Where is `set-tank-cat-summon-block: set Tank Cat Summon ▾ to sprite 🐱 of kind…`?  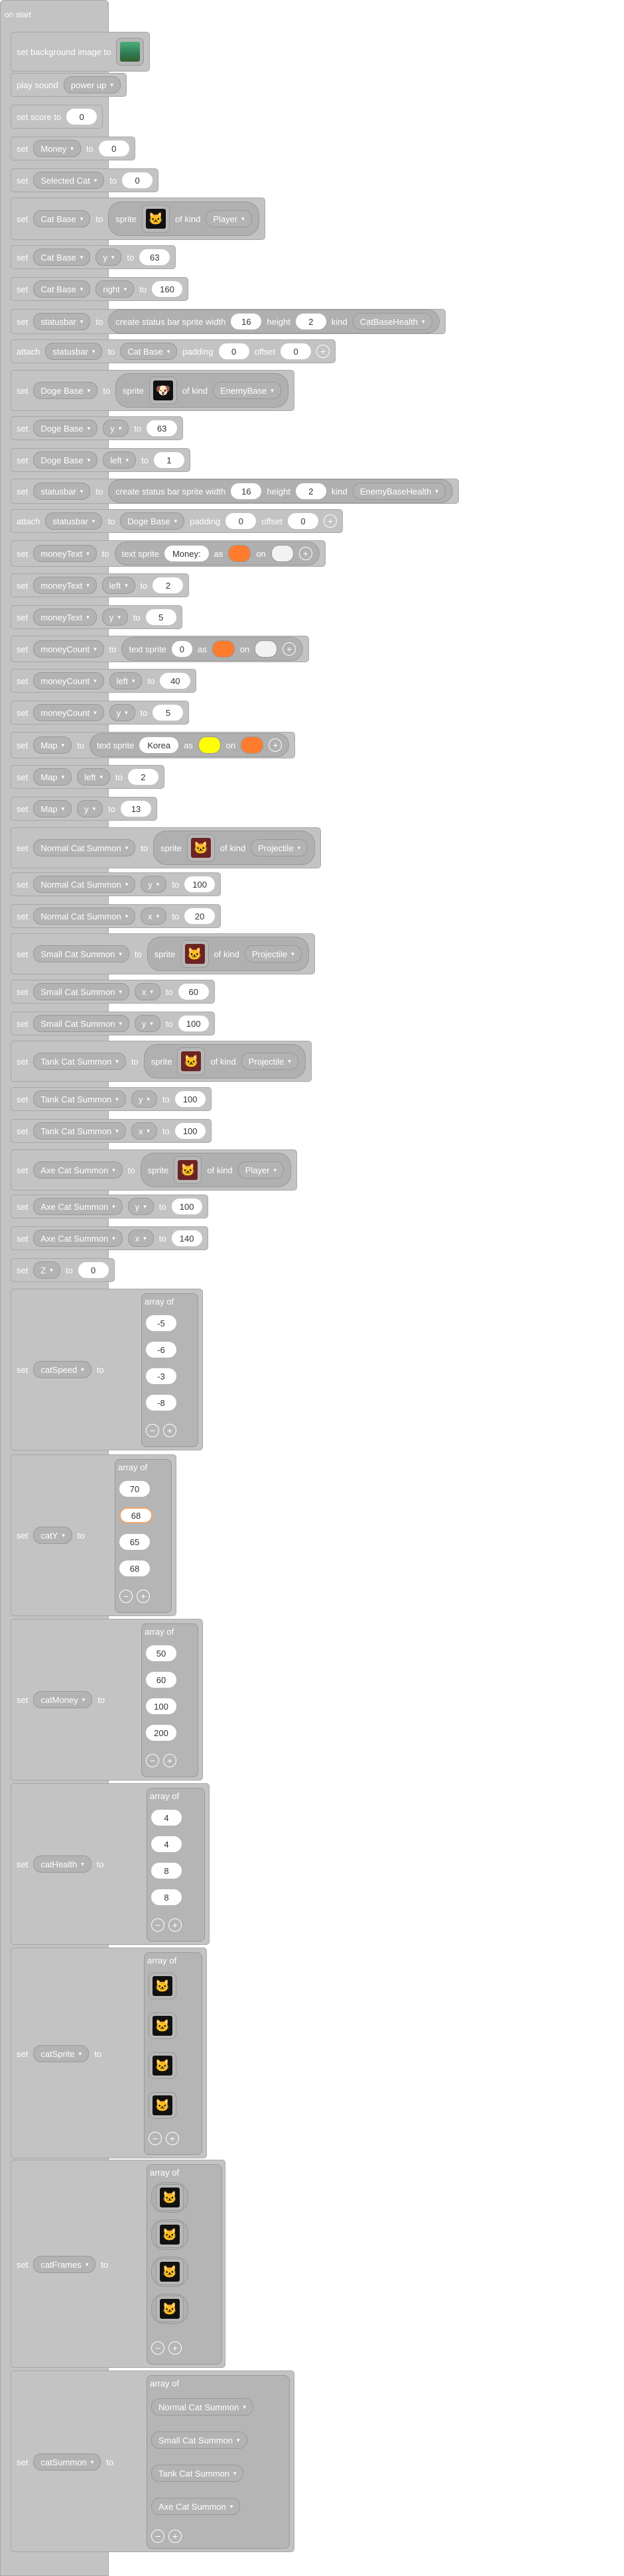 set-tank-cat-summon-block: set Tank Cat Summon ▾ to sprite 🐱 of kind… is located at coordinates (161, 1061).